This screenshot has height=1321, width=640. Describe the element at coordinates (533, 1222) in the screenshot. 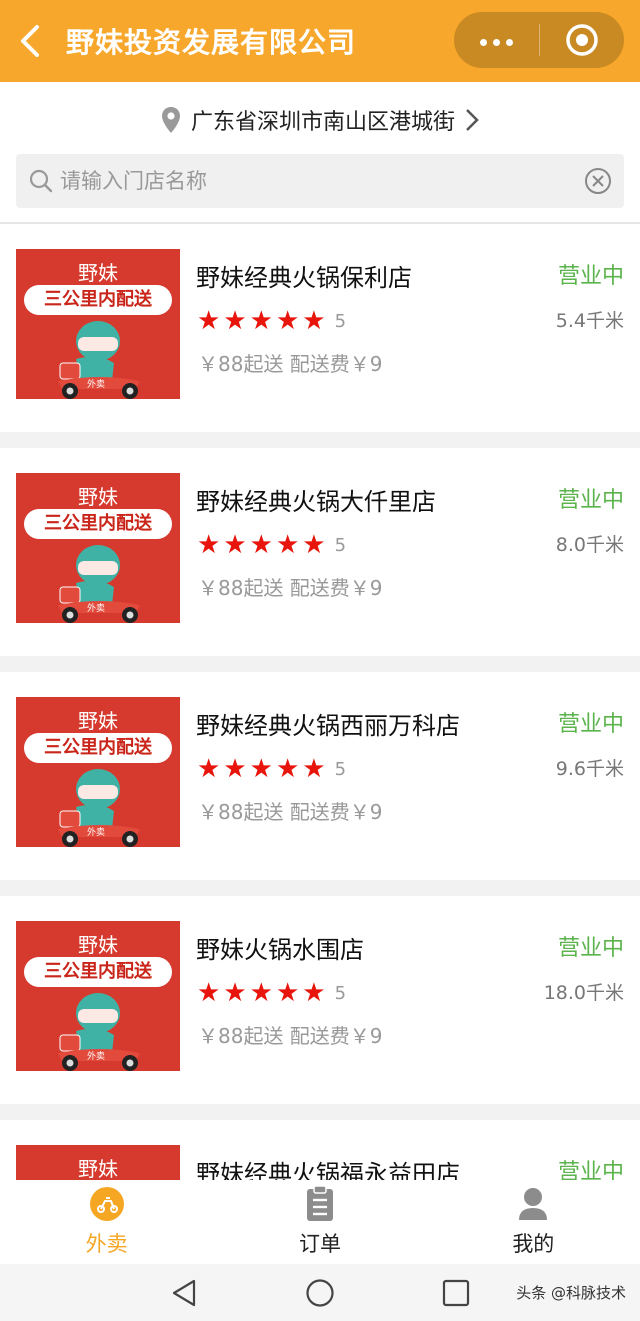

I see `tab-me: 我的` at that location.